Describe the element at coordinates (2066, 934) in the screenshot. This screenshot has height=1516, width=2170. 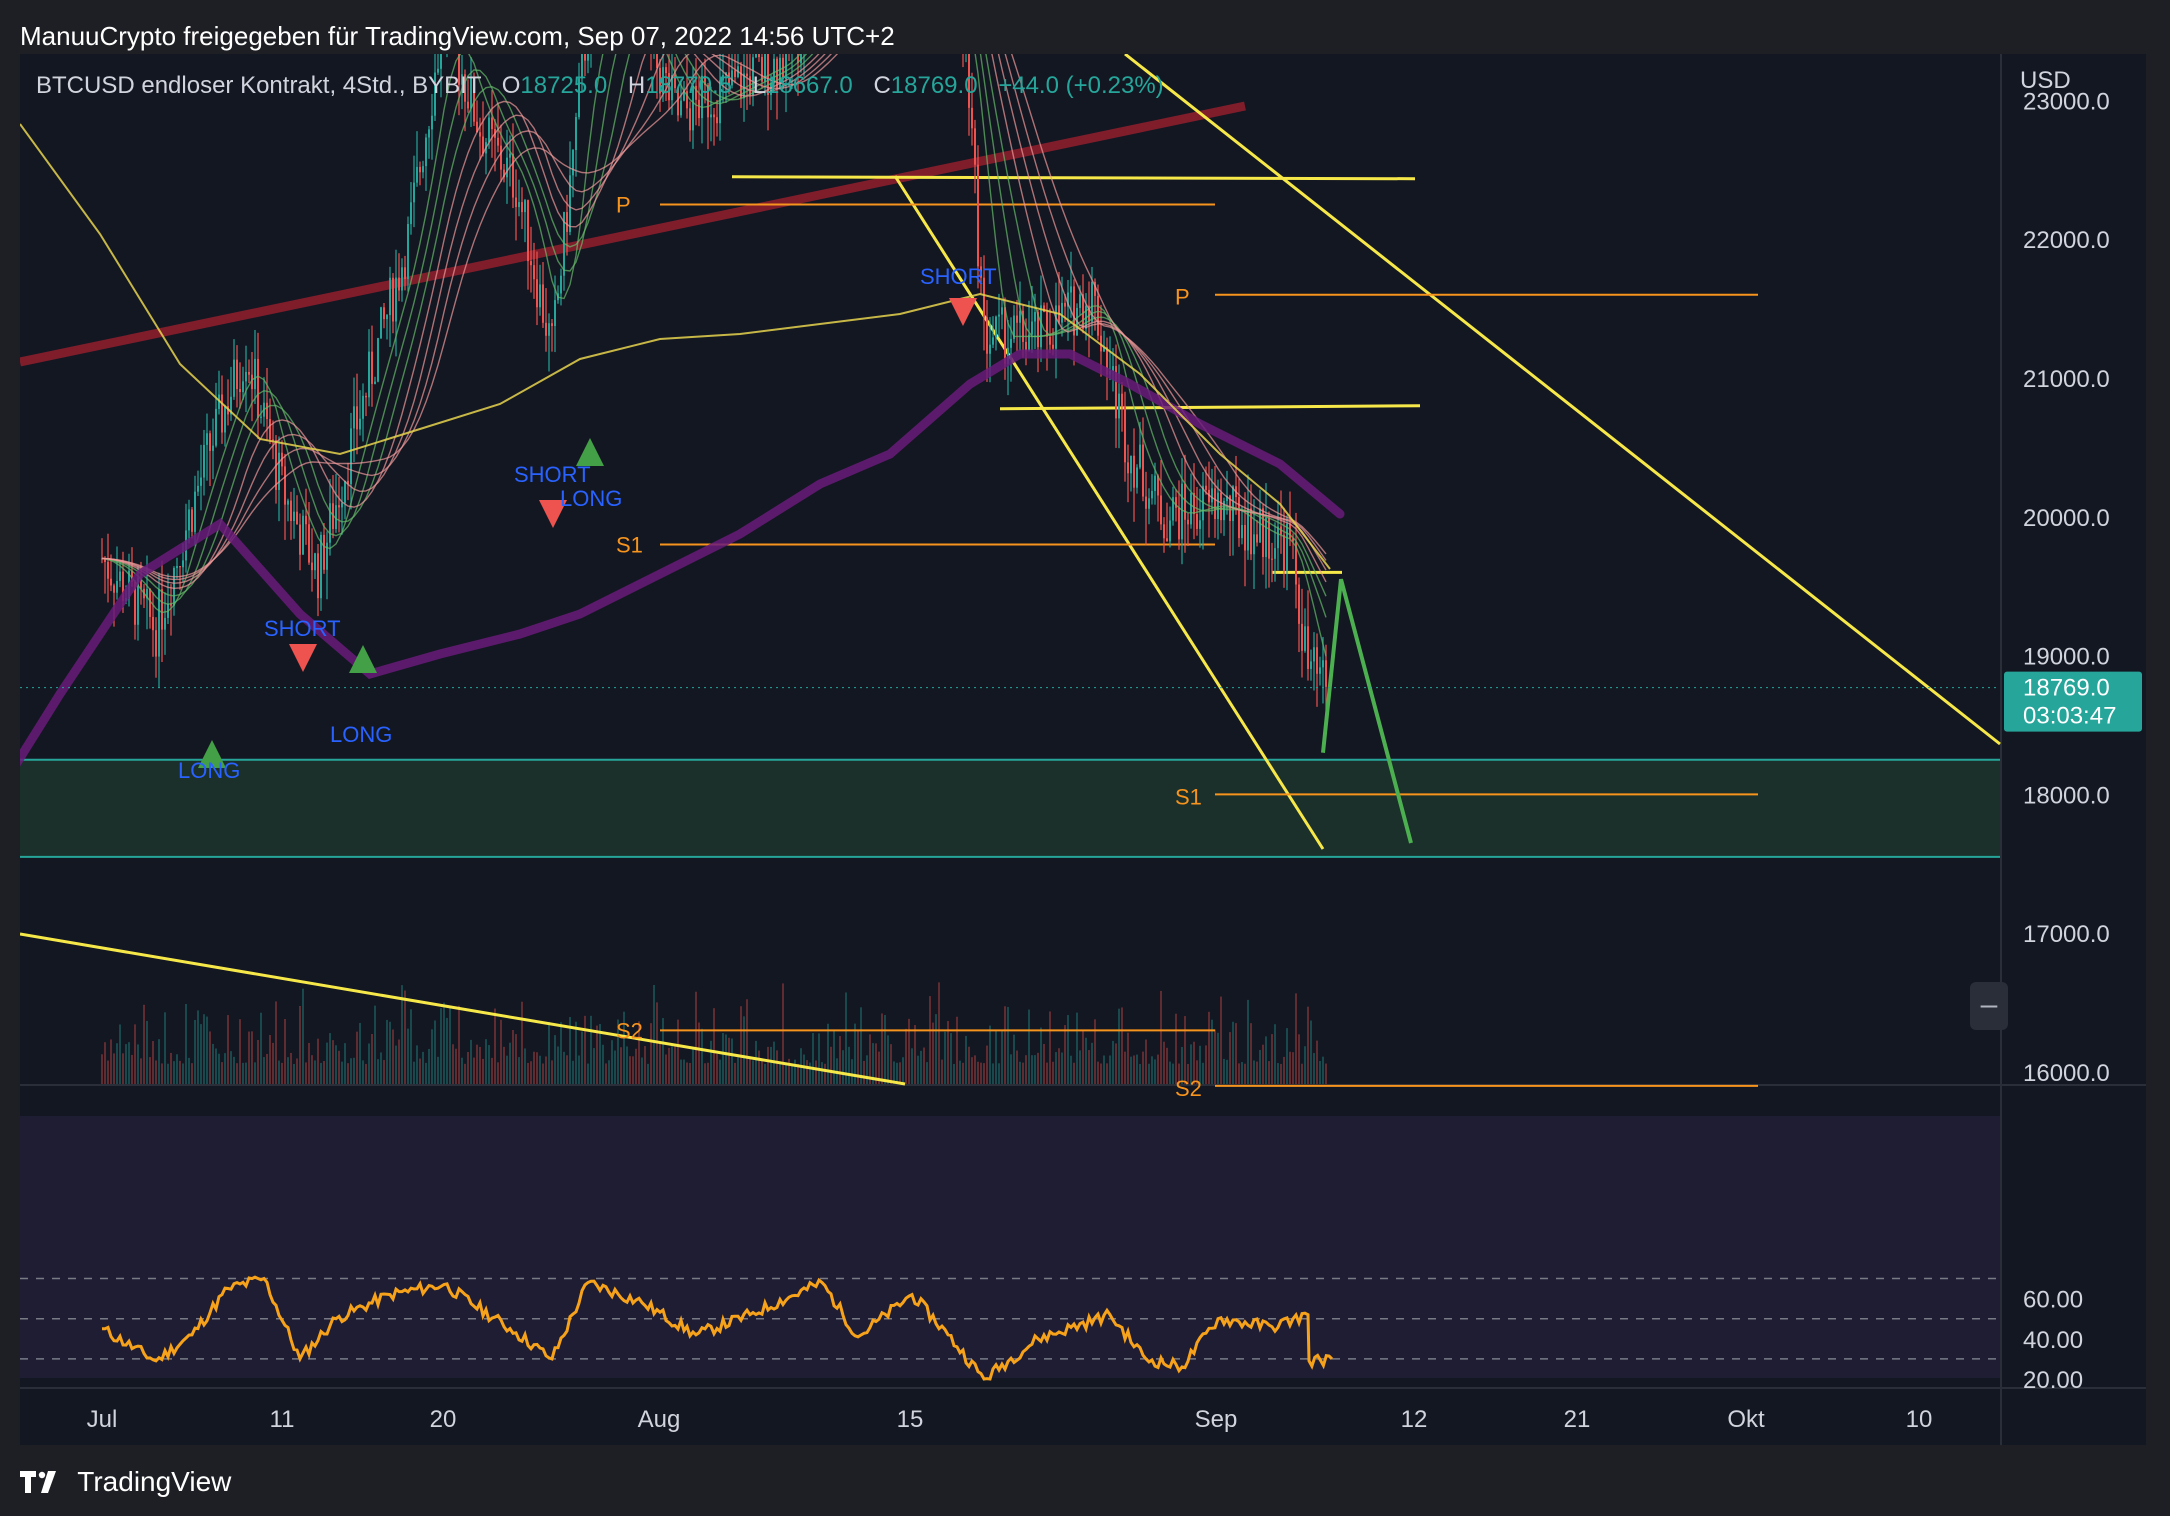
I see `price-axis-tick: 17000.0` at that location.